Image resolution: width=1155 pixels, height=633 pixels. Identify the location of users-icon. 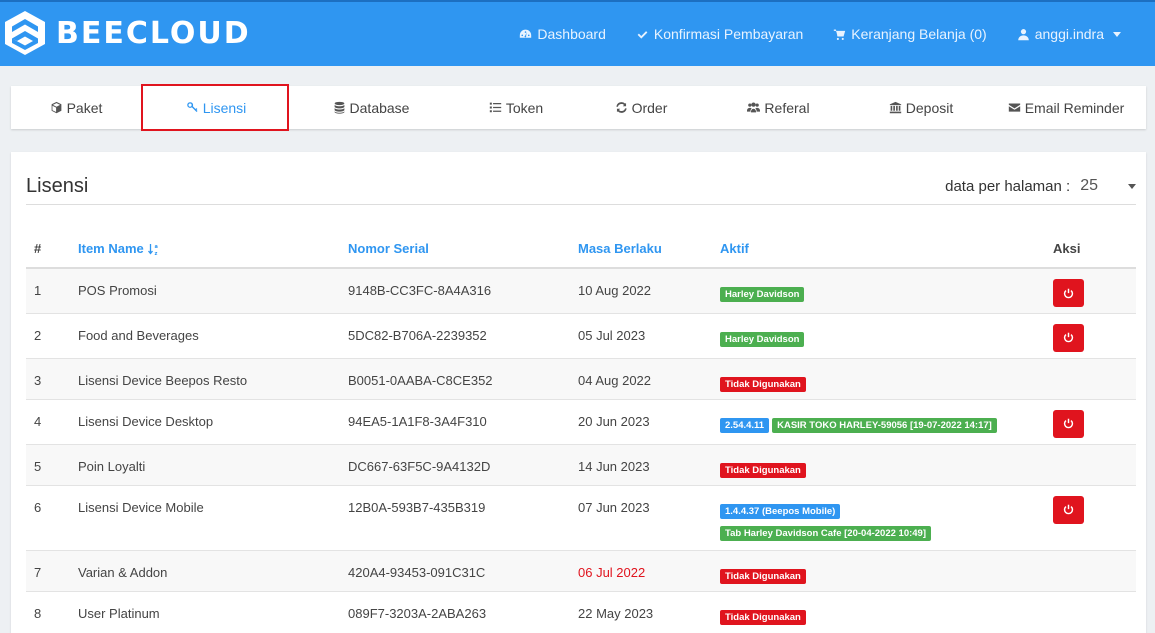
(754, 107).